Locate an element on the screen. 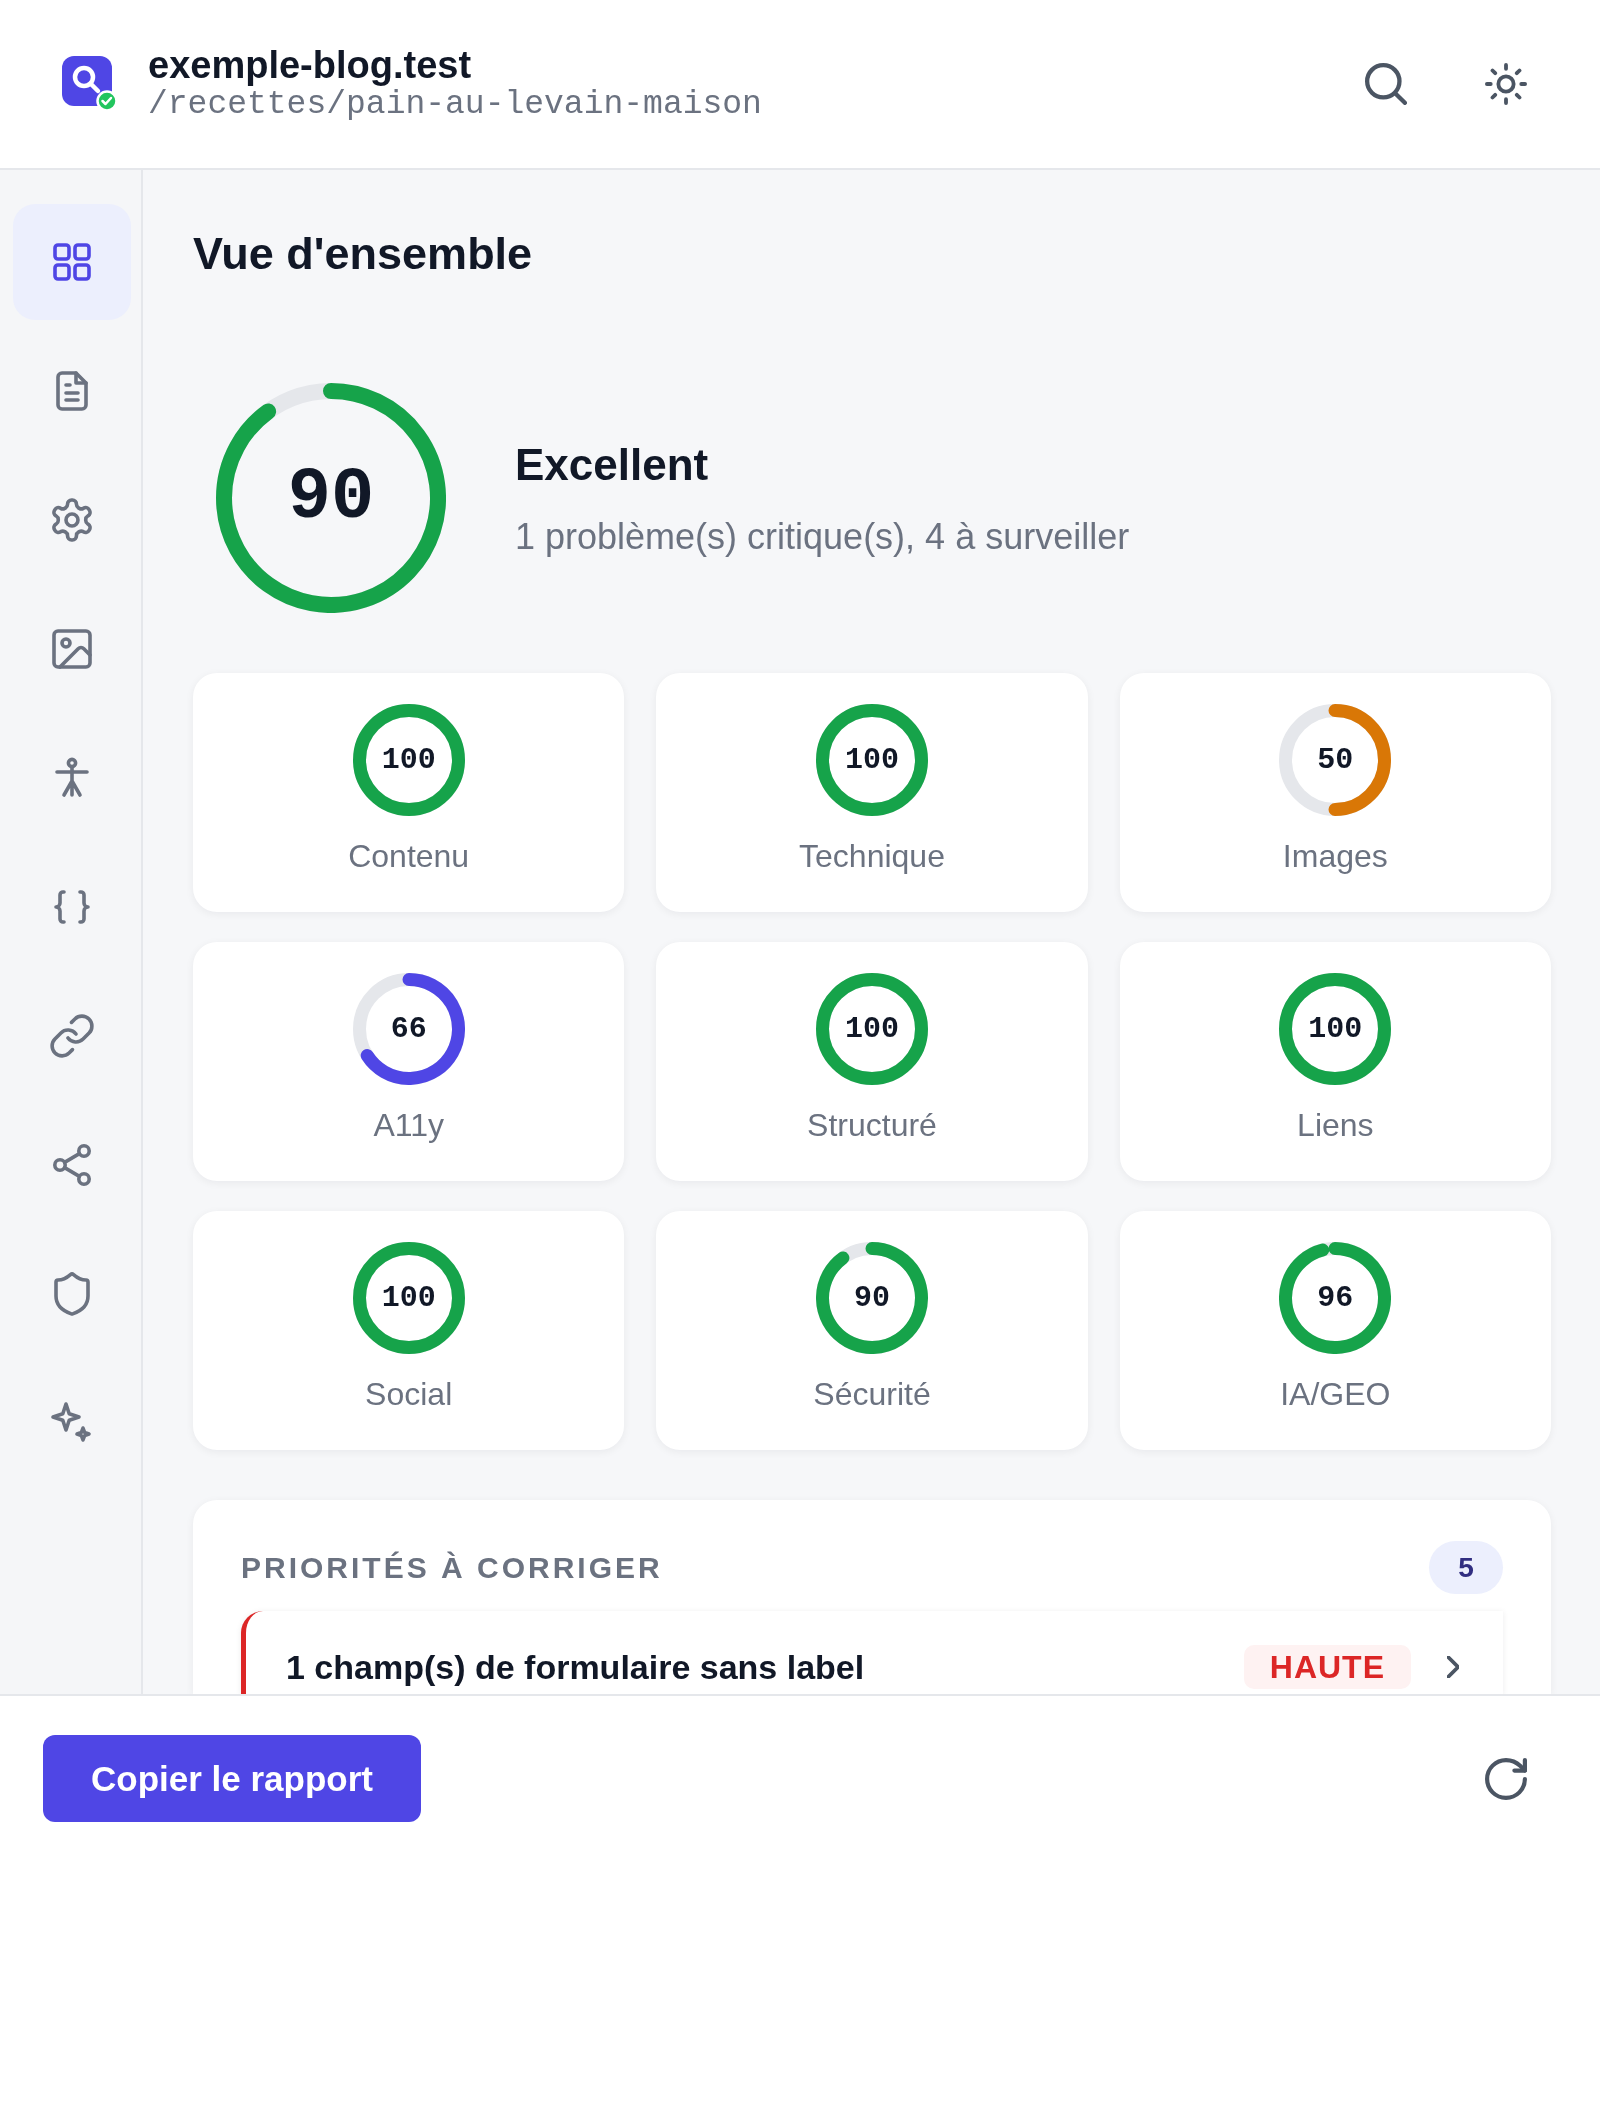 The width and height of the screenshot is (1600, 2105). category-card: 100 Liens is located at coordinates (1335, 1061).